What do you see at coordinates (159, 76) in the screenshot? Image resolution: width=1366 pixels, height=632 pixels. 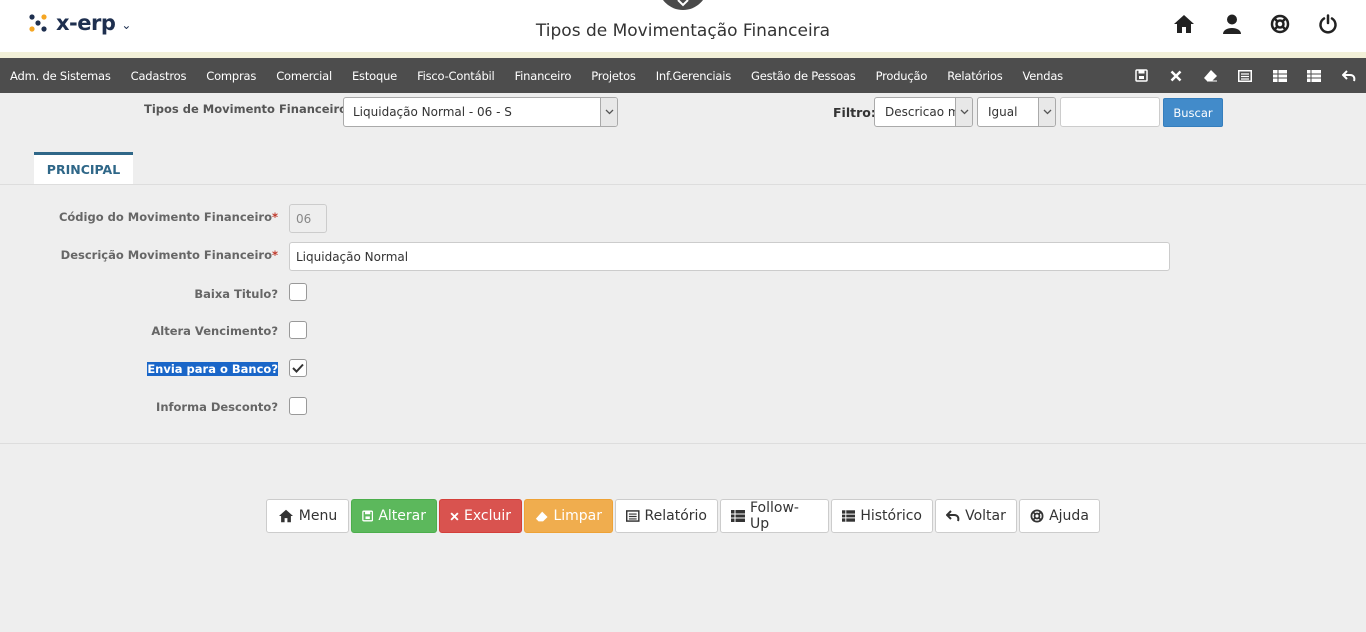 I see `menu-item: Cadastros` at bounding box center [159, 76].